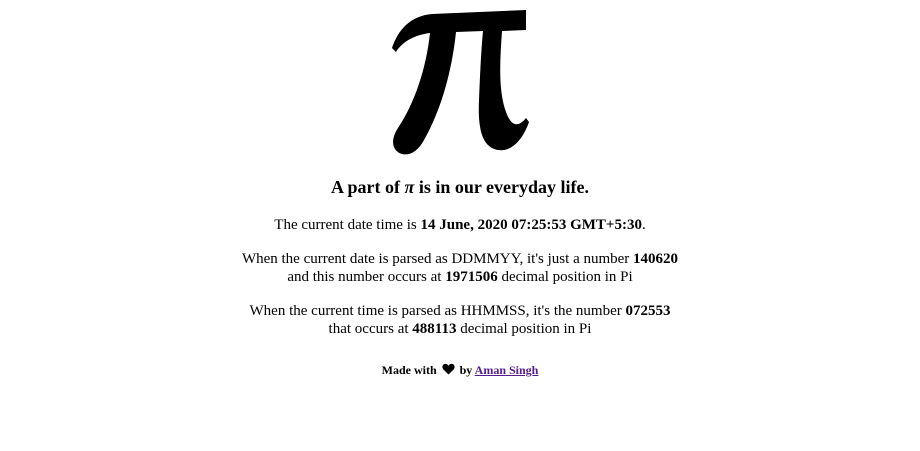  What do you see at coordinates (524, 329) in the screenshot?
I see `time-position-suffix: decimal position in Pi` at bounding box center [524, 329].